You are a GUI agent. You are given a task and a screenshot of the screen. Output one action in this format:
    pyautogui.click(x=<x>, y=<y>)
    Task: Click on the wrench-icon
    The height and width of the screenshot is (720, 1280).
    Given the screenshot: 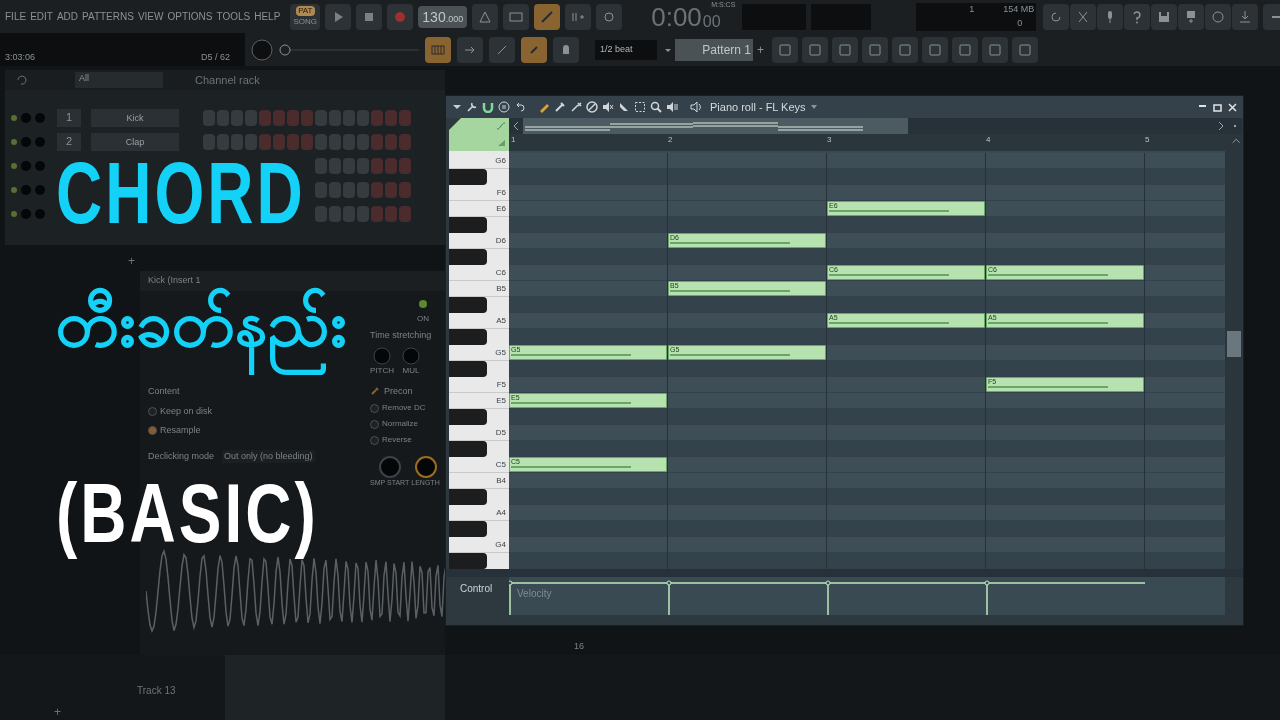 What is the action you would take?
    pyautogui.click(x=375, y=391)
    